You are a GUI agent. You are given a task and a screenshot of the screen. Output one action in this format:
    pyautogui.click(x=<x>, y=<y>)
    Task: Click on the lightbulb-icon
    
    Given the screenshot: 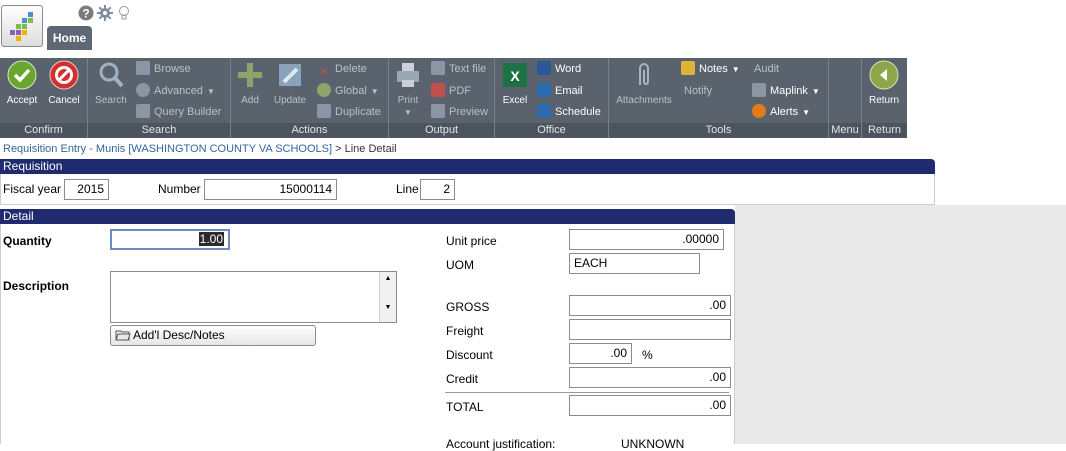 What is the action you would take?
    pyautogui.click(x=126, y=13)
    